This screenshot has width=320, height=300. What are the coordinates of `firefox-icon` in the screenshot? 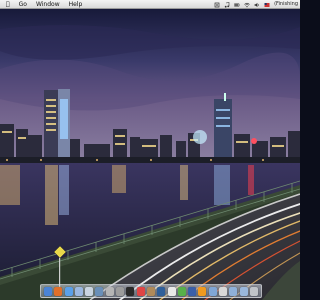 It's located at (58, 291).